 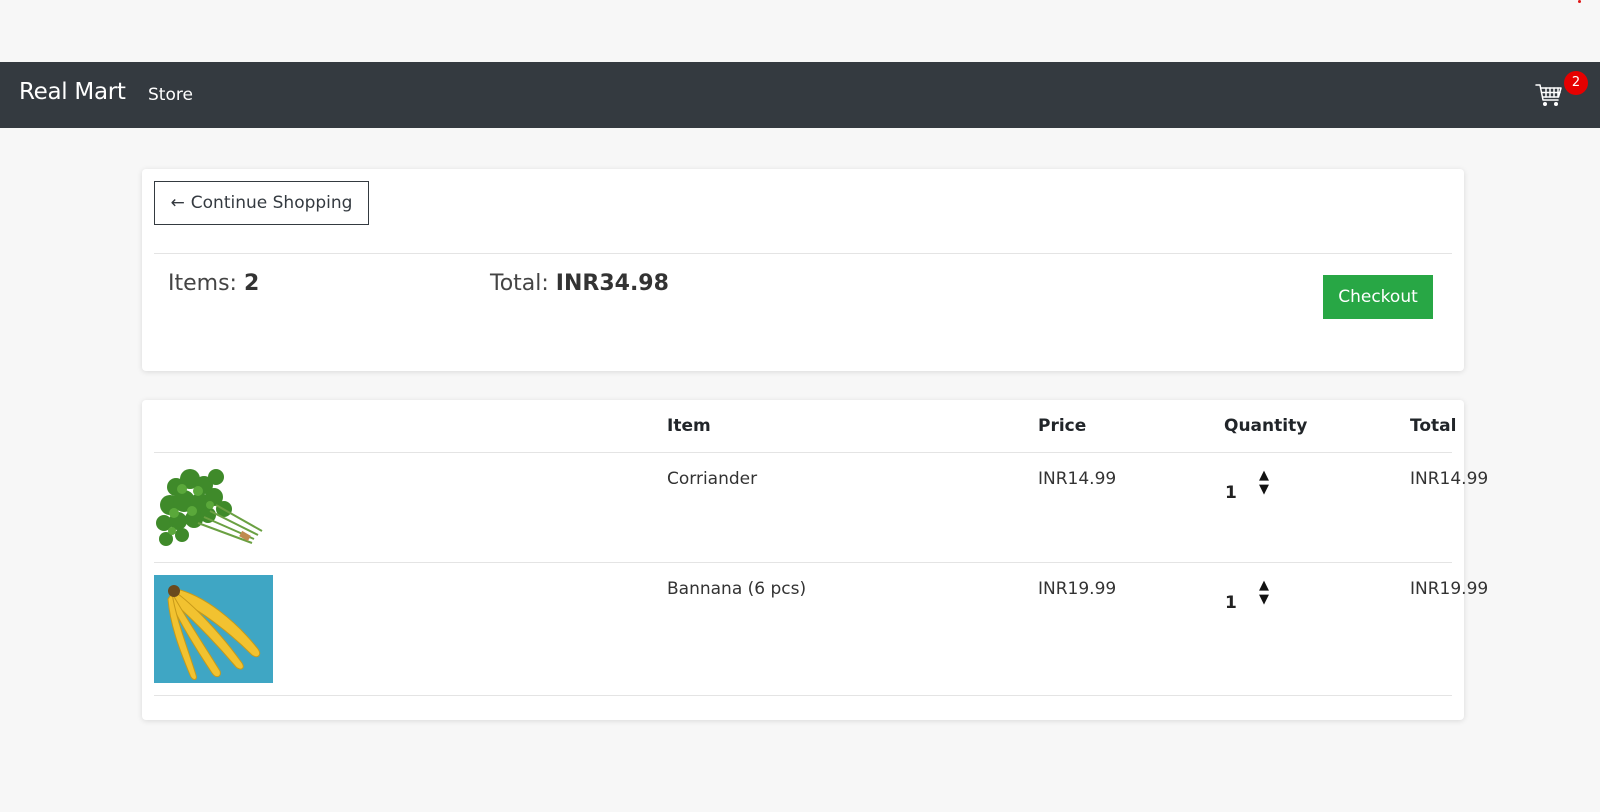 What do you see at coordinates (1576, 83) in the screenshot?
I see `cart-count-badge: 2` at bounding box center [1576, 83].